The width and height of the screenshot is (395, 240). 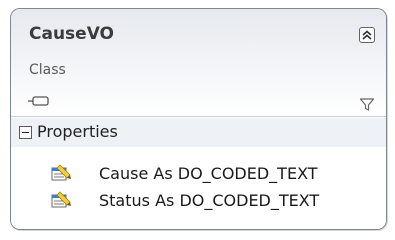 What do you see at coordinates (209, 200) in the screenshot?
I see `property-label: Status As DO_CODED_TEXT` at bounding box center [209, 200].